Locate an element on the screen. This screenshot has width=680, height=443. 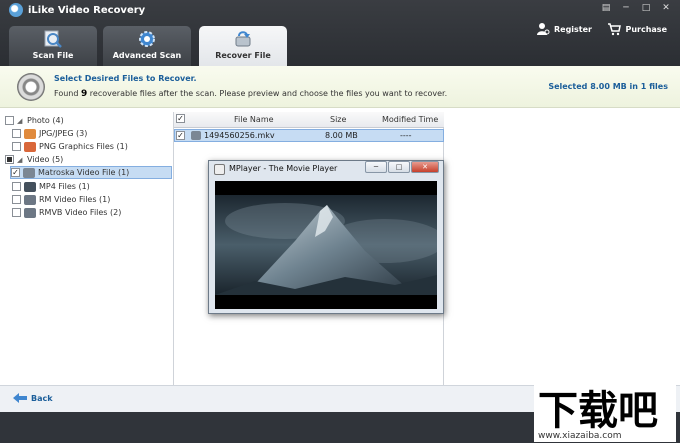
site-logo: 下载吧 www.xiazaiba.com is located at coordinates (605, 413).